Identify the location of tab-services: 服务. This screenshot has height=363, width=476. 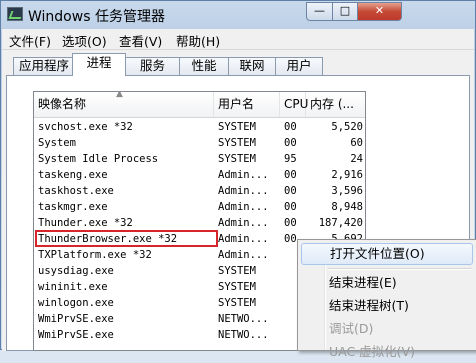
(152, 66).